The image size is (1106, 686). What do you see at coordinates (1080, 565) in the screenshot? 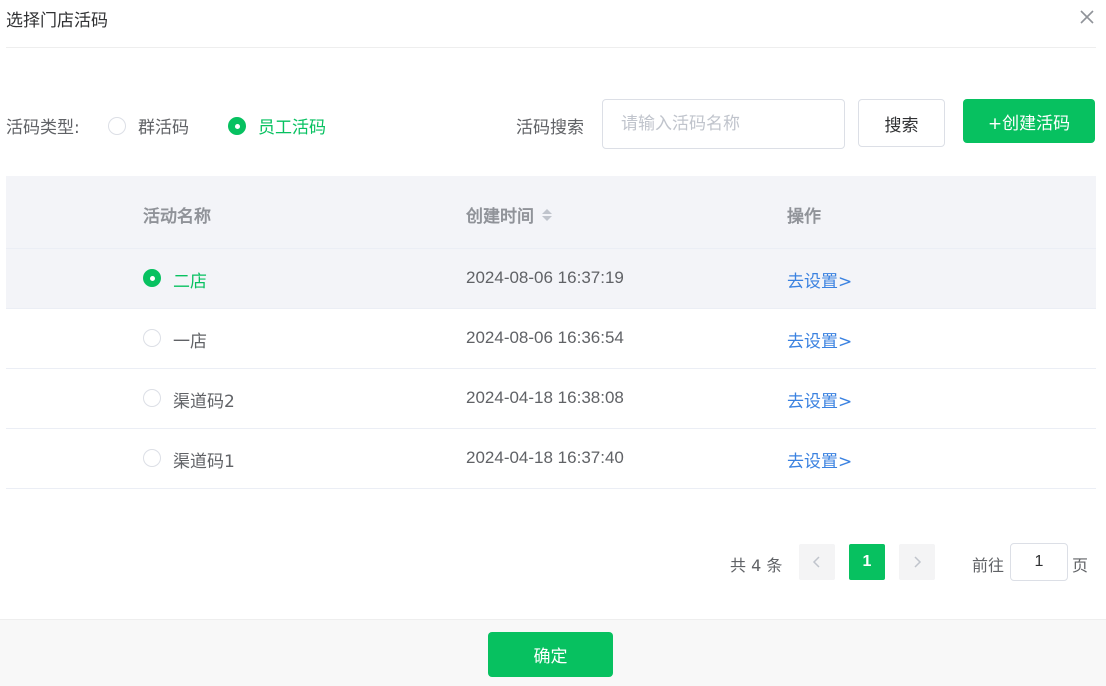
I see `goto-suffix: 页` at bounding box center [1080, 565].